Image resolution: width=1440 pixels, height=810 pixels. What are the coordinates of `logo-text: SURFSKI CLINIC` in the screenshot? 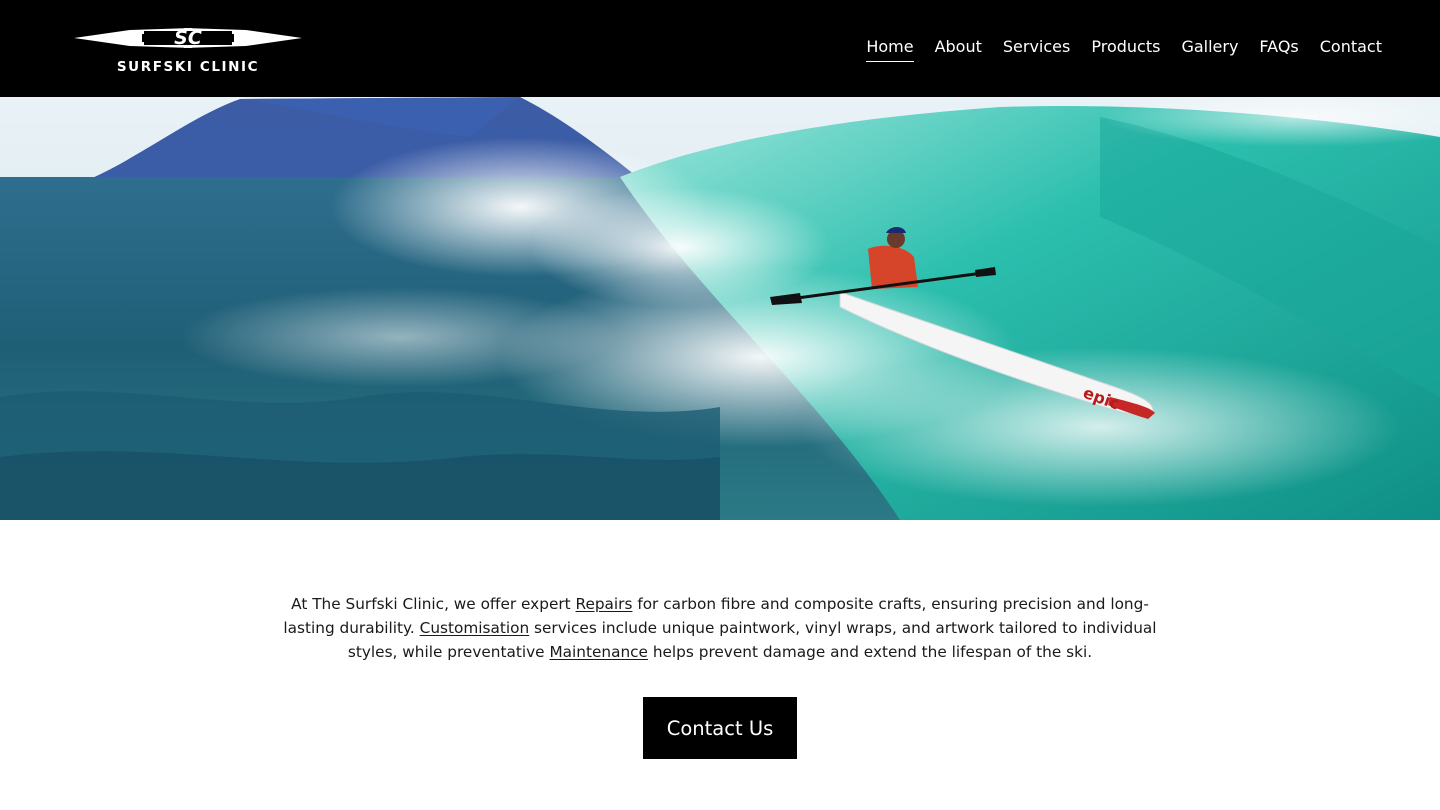 It's located at (188, 67).